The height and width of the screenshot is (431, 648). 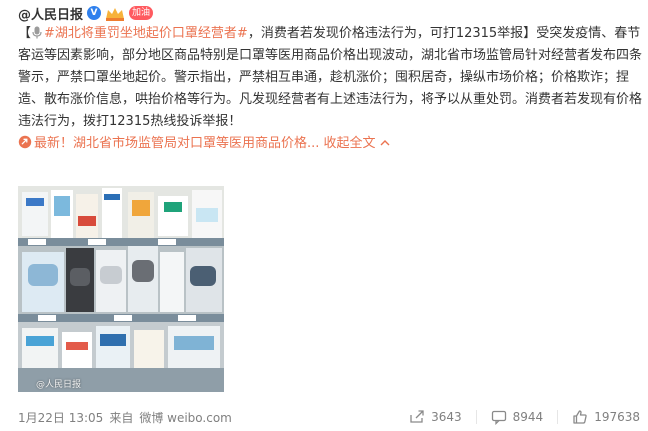 I want to click on comment-count: 8944, so click(x=528, y=417).